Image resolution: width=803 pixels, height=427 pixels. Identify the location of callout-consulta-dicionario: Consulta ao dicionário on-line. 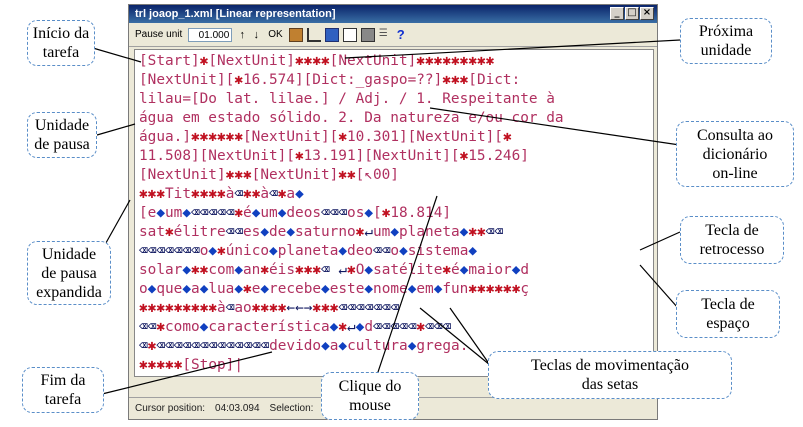
(735, 154).